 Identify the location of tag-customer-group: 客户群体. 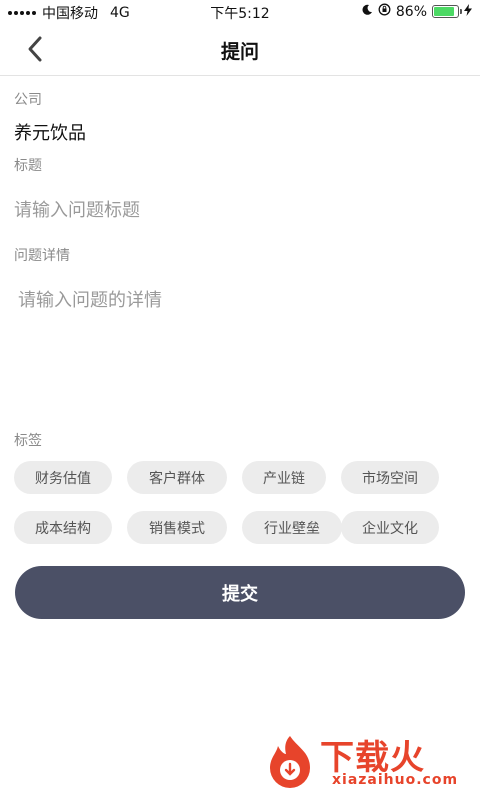
(177, 477).